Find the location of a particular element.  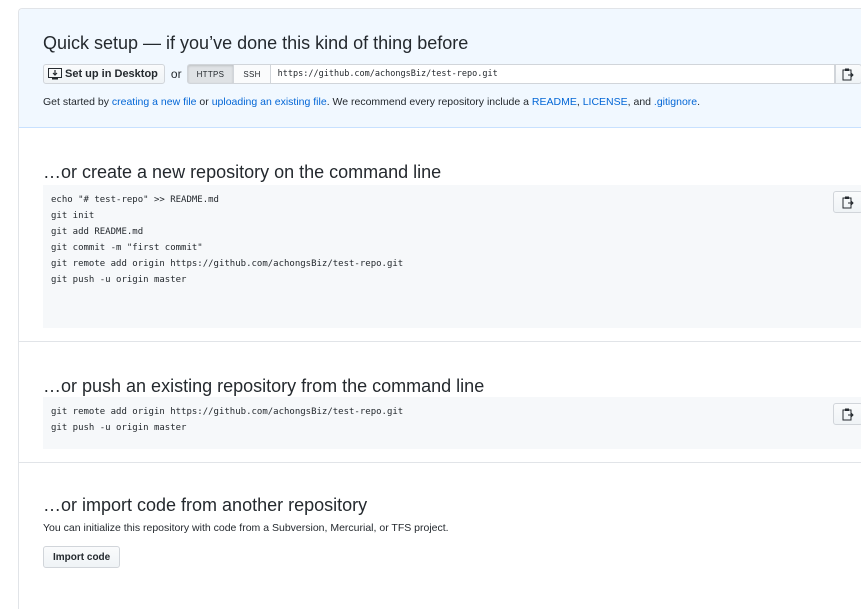

import-code-title: …or import code from another repository is located at coordinates (205, 505).